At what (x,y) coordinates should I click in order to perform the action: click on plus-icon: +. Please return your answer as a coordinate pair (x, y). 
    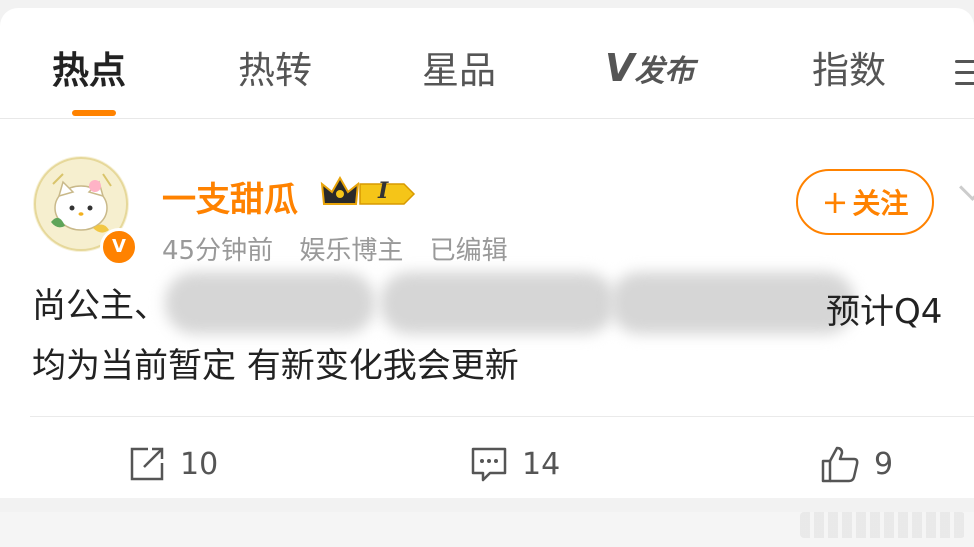
    Looking at the image, I should click on (835, 202).